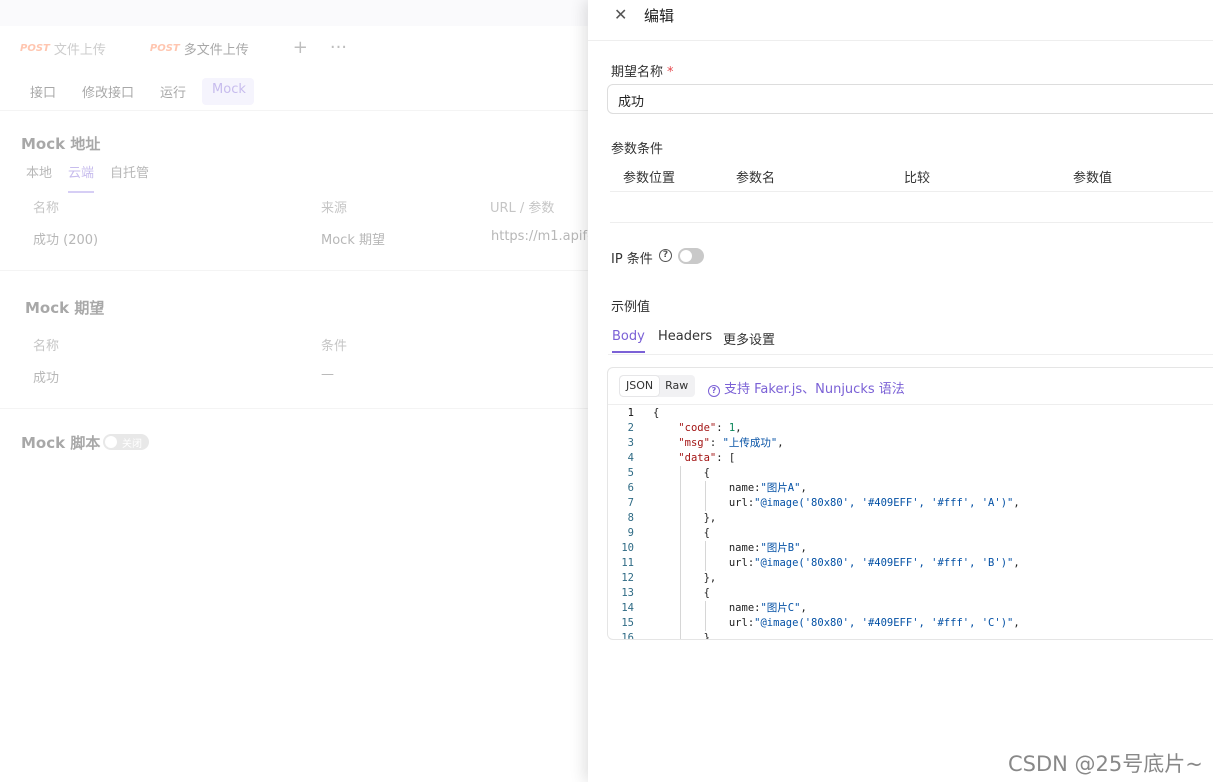  What do you see at coordinates (630, 428) in the screenshot?
I see `line-number: 2` at bounding box center [630, 428].